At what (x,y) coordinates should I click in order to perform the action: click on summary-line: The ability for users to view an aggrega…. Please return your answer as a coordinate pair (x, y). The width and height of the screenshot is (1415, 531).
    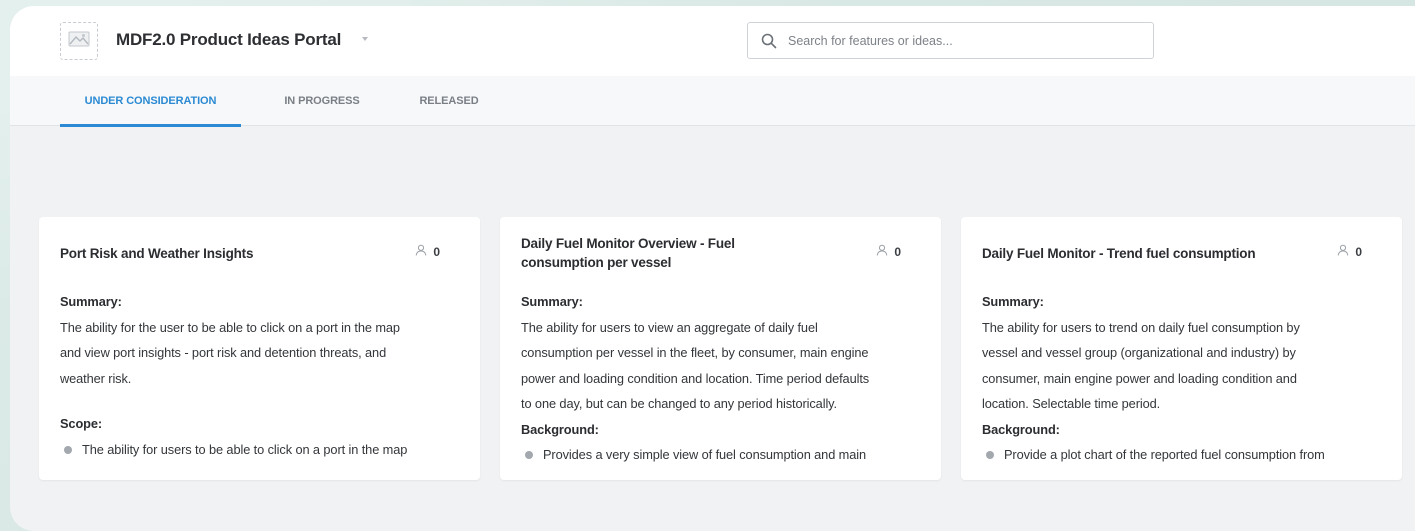
    Looking at the image, I should click on (669, 327).